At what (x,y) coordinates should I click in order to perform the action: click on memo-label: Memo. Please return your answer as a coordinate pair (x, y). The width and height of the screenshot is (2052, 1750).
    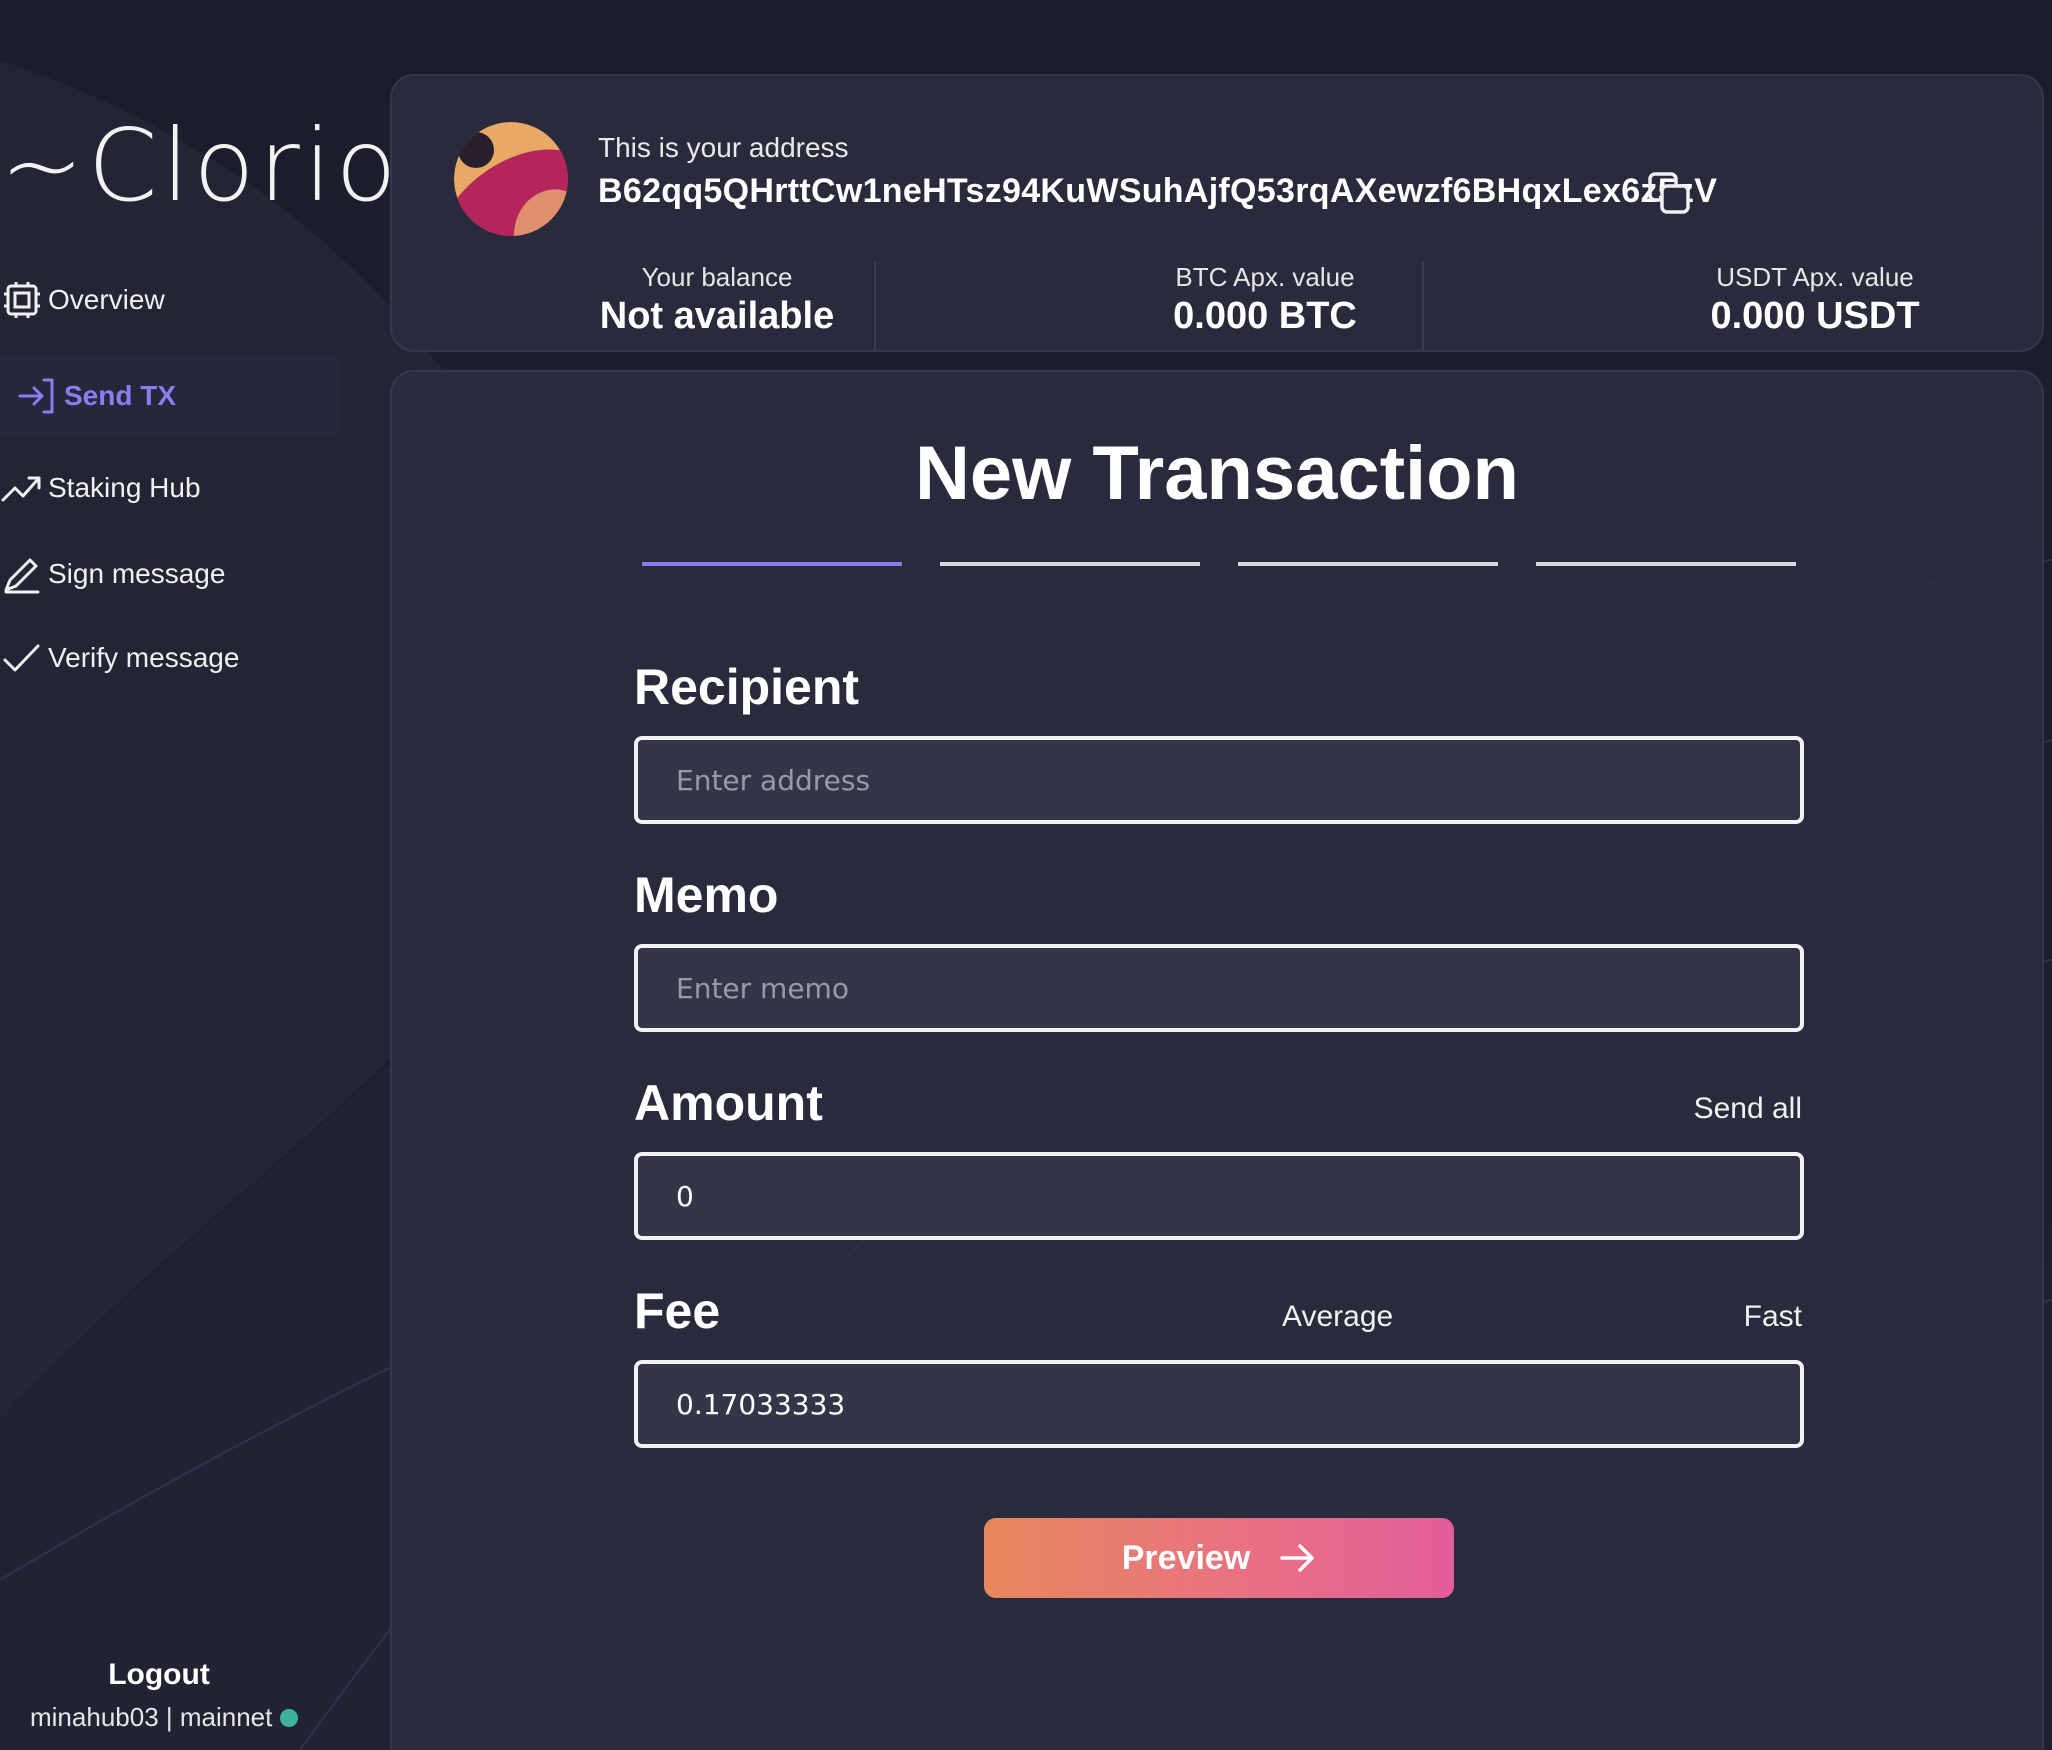
    Looking at the image, I should click on (706, 895).